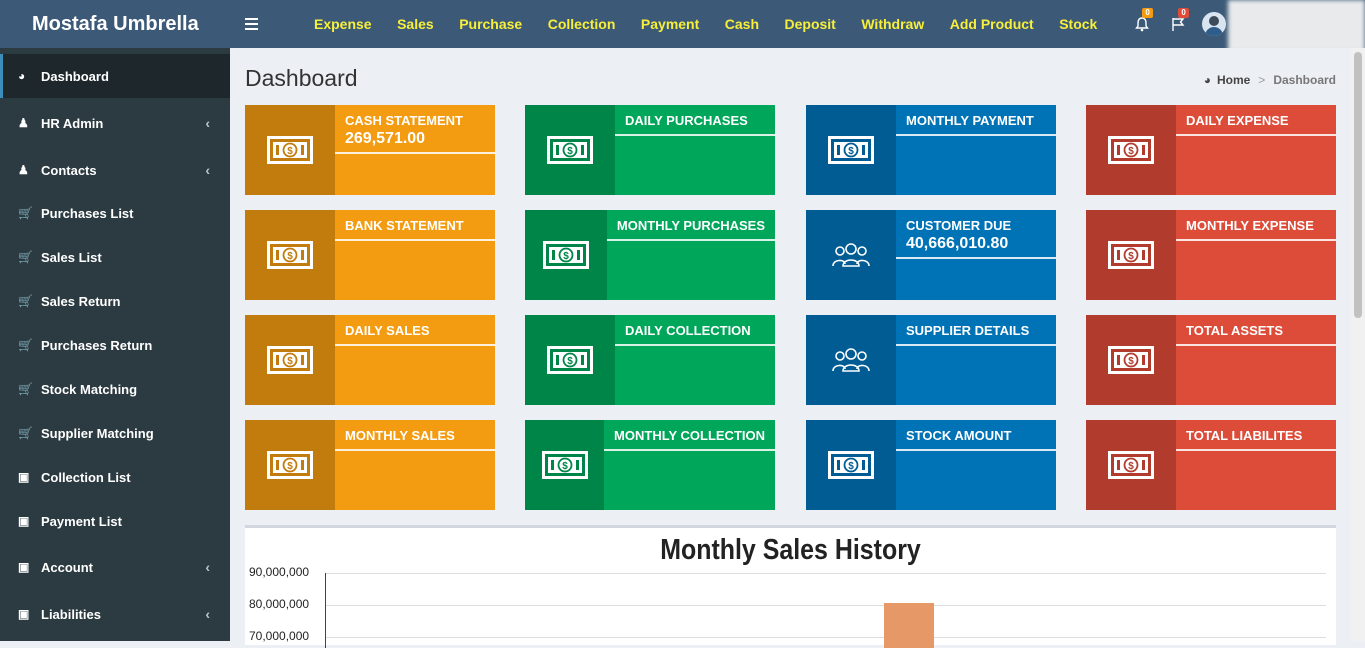 This screenshot has height=648, width=1365. I want to click on info-box-monthly-payment: $ MONTHLY PAYMENT, so click(931, 150).